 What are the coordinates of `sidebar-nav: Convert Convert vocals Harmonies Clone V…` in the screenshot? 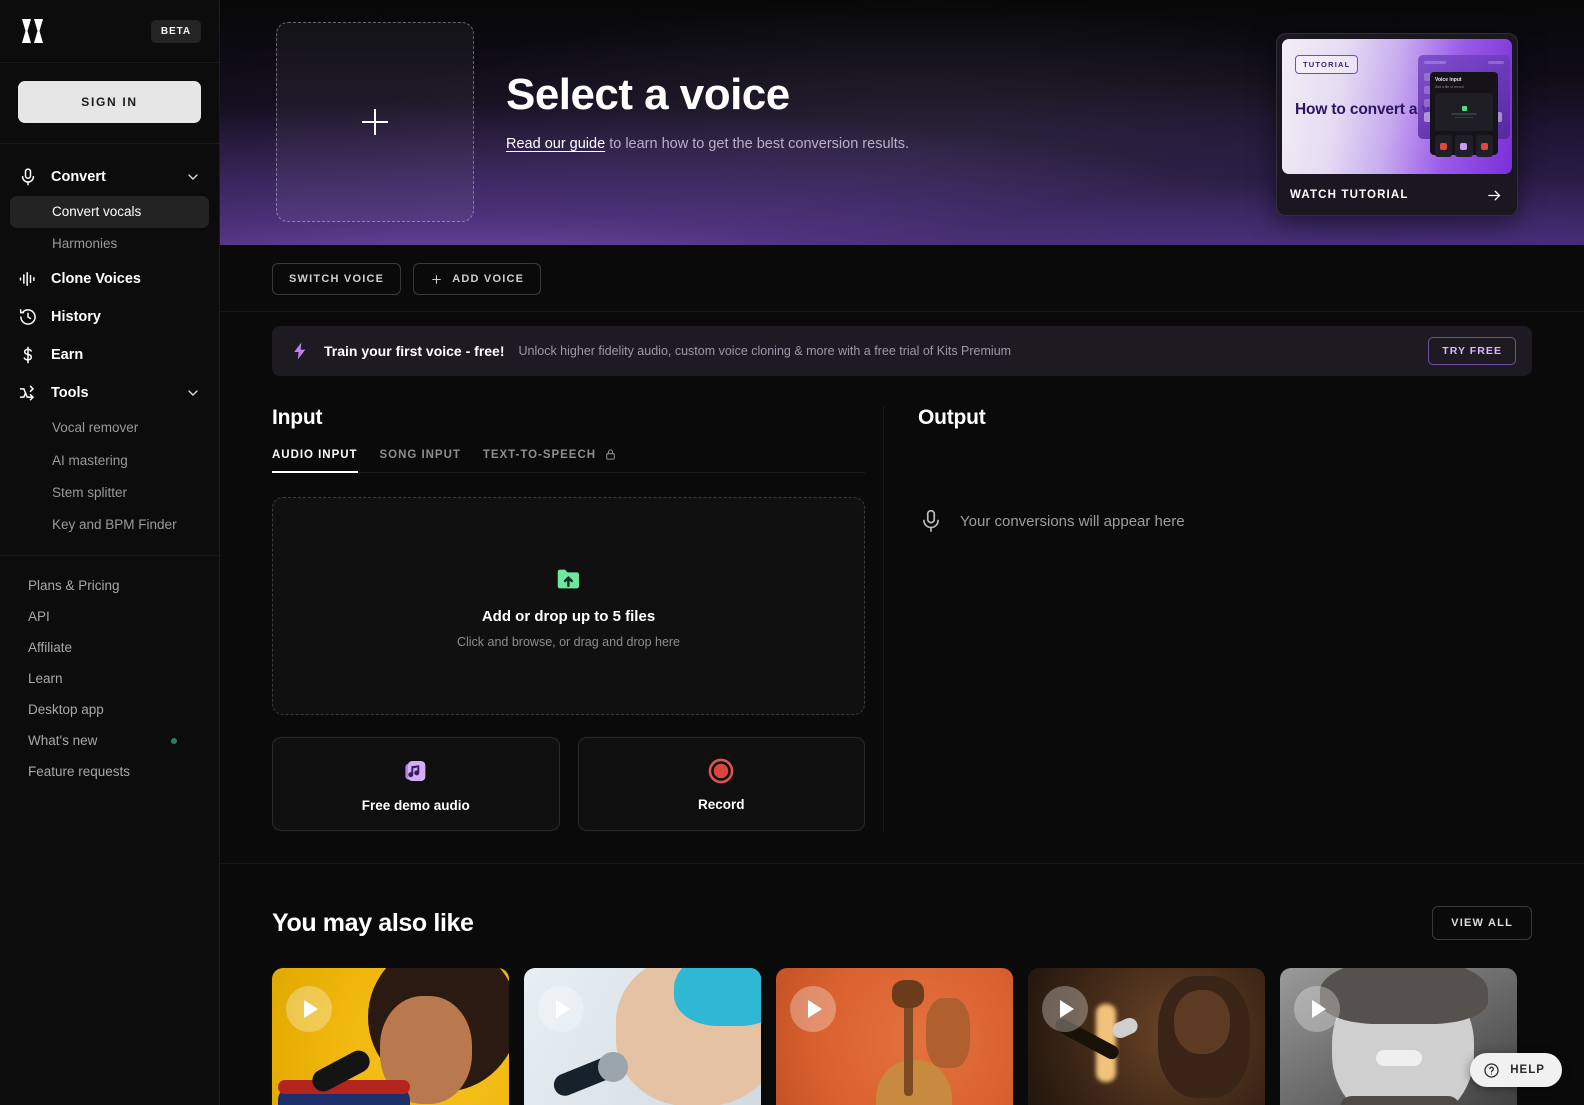 It's located at (109, 342).